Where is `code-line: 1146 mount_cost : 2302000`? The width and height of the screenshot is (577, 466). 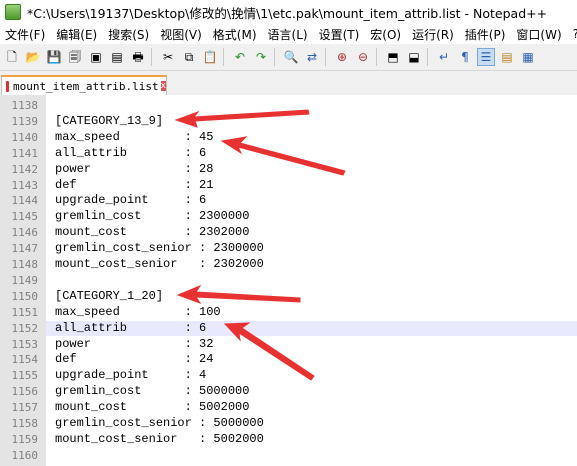 code-line: 1146 mount_cost : 2302000 is located at coordinates (288, 233).